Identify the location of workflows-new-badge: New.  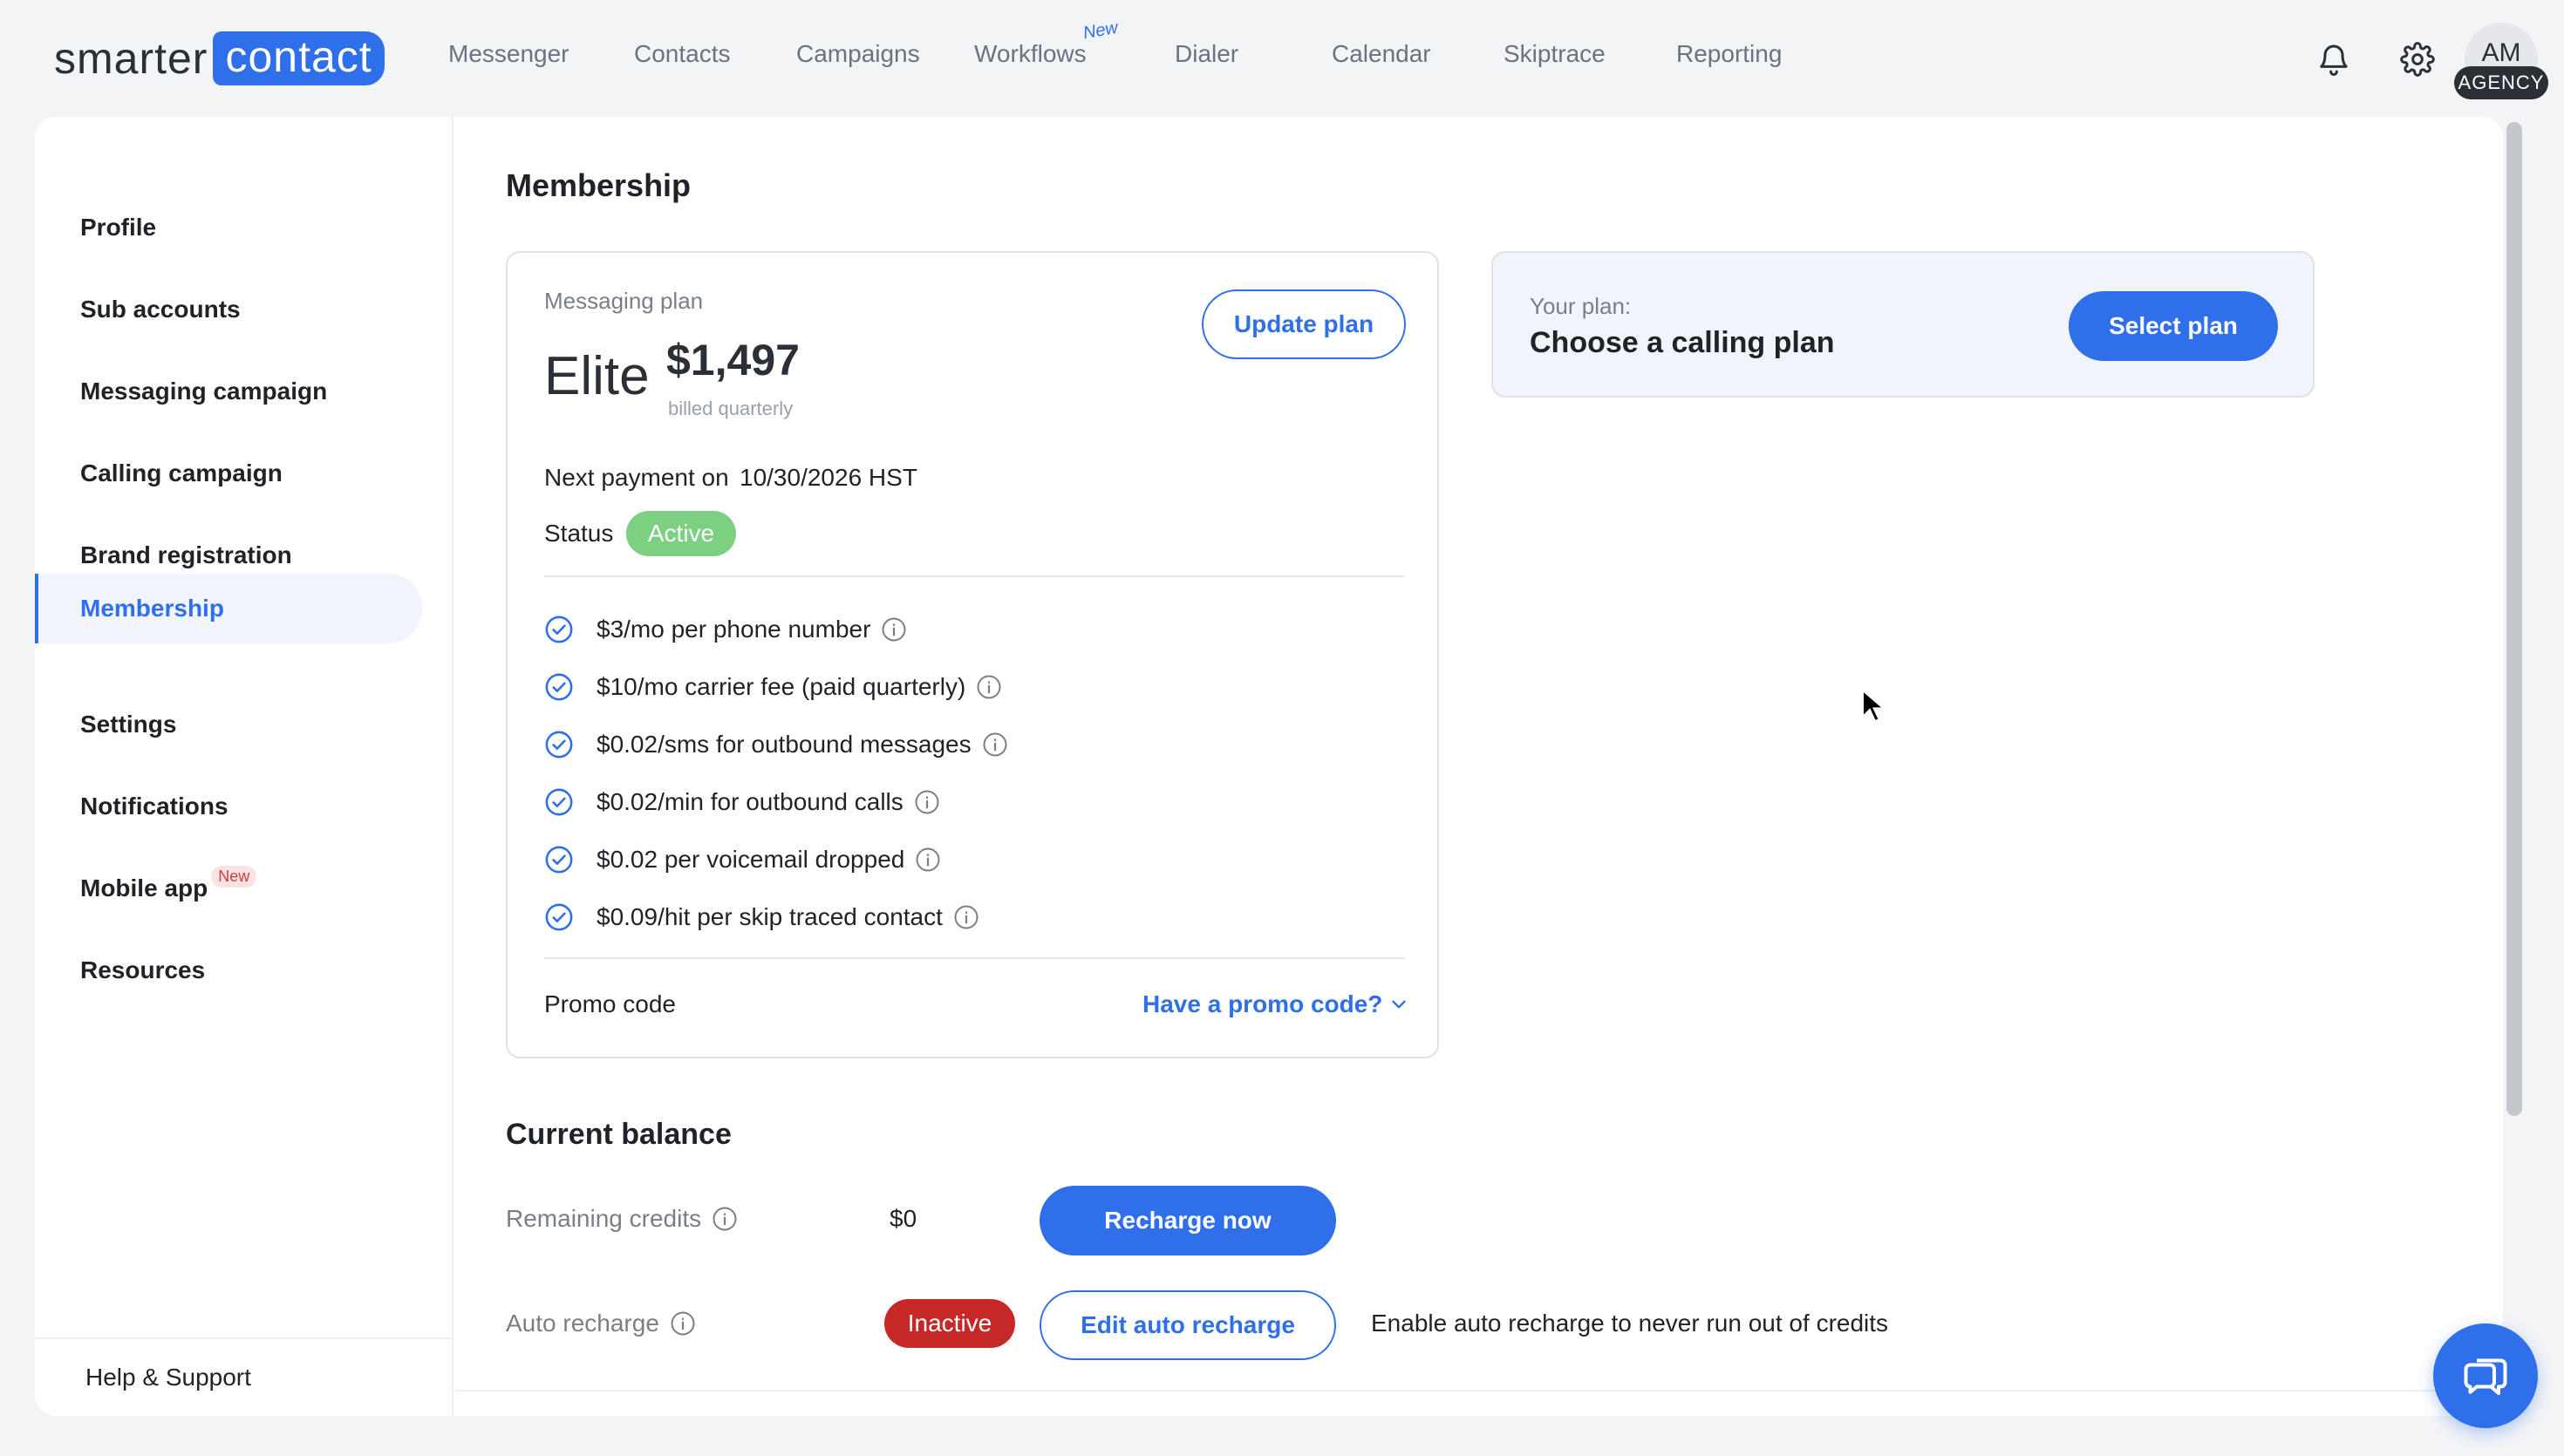
(1100, 30).